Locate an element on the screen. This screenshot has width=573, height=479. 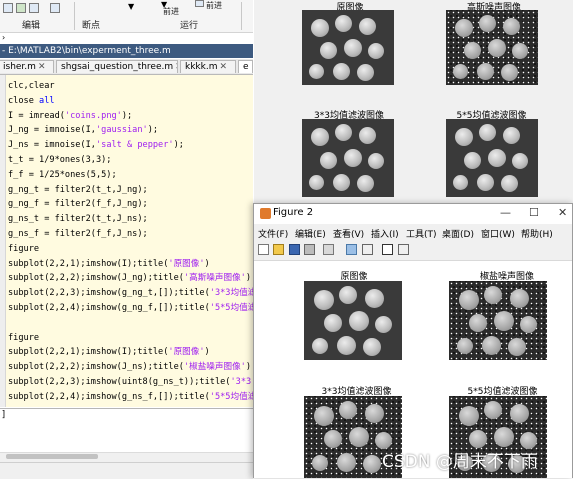
legend-icon is located at coordinates (367, 249).